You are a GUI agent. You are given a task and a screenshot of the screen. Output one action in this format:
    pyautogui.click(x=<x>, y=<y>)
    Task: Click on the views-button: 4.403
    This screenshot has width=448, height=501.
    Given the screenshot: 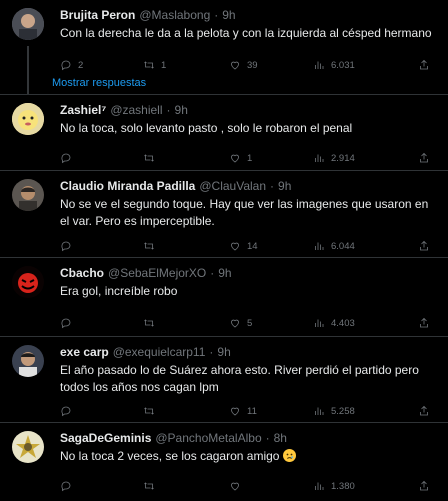 What is the action you would take?
    pyautogui.click(x=353, y=323)
    